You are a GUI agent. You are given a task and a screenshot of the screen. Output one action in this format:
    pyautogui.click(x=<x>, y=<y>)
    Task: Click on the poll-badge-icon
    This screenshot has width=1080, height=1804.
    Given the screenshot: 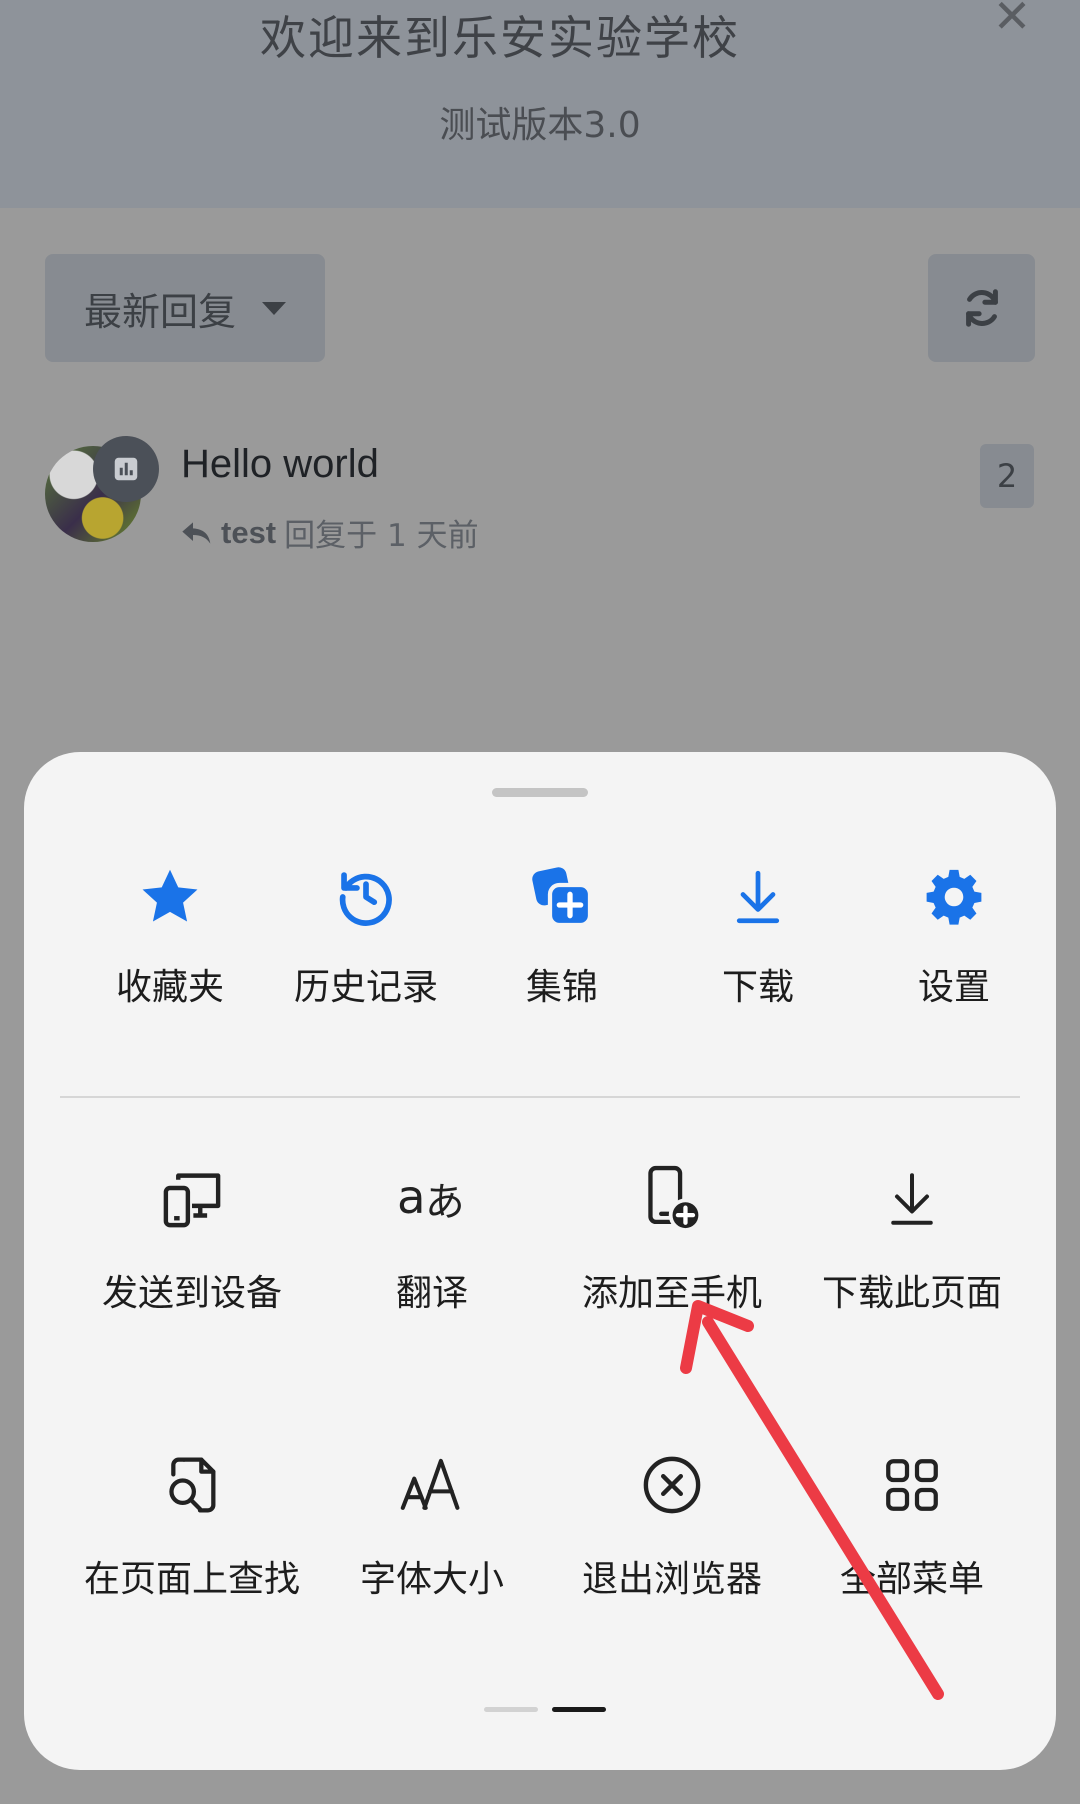 What is the action you would take?
    pyautogui.click(x=126, y=469)
    